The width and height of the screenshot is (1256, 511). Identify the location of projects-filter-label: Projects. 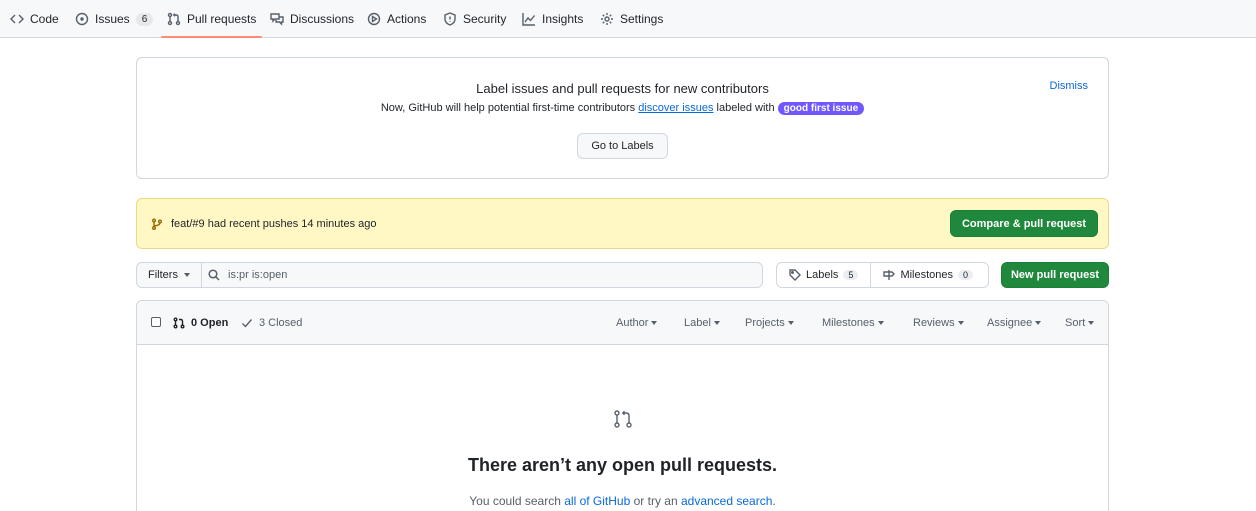
(765, 323).